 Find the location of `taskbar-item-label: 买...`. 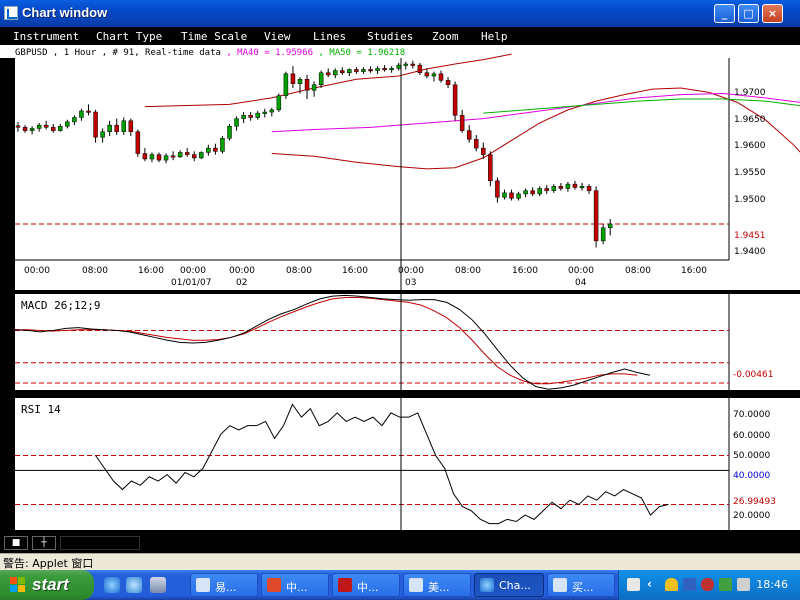

taskbar-item-label: 买... is located at coordinates (583, 587).